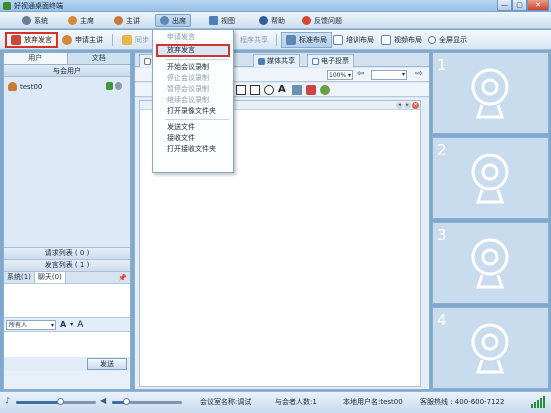  Describe the element at coordinates (67, 364) in the screenshot. I see `send-row: 发送` at that location.